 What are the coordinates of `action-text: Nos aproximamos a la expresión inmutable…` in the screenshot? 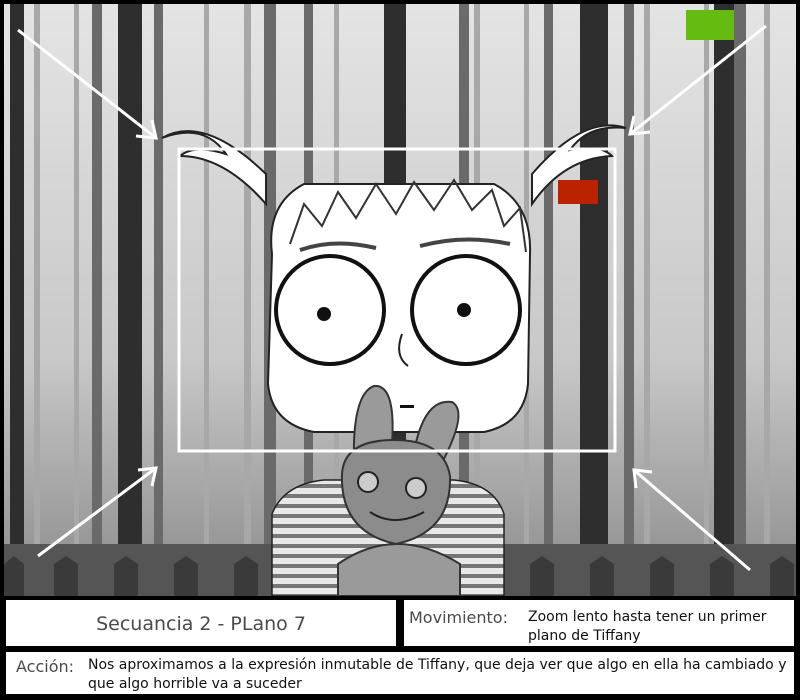 It's located at (437, 674).